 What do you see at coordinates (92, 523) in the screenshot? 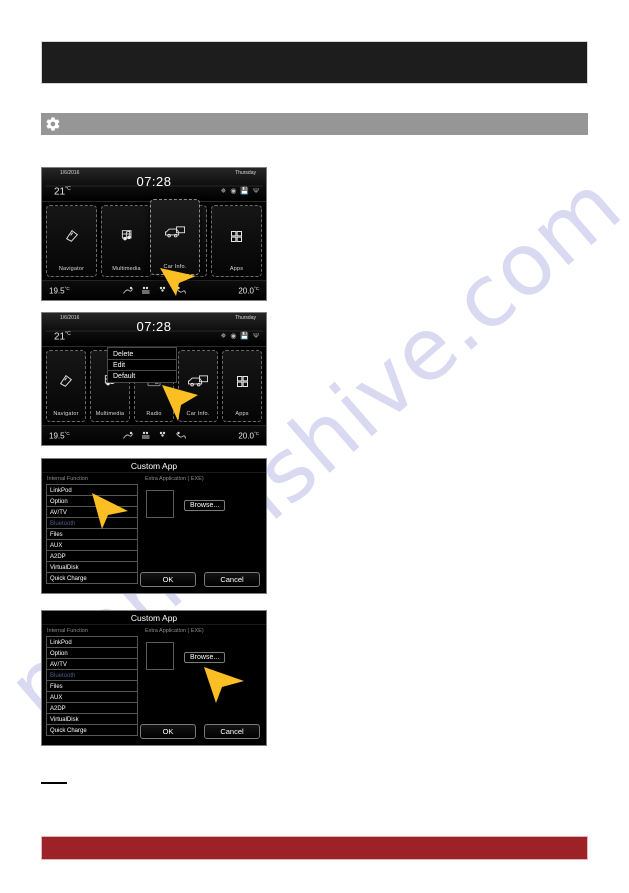
I see `list-item: Bluetooth` at bounding box center [92, 523].